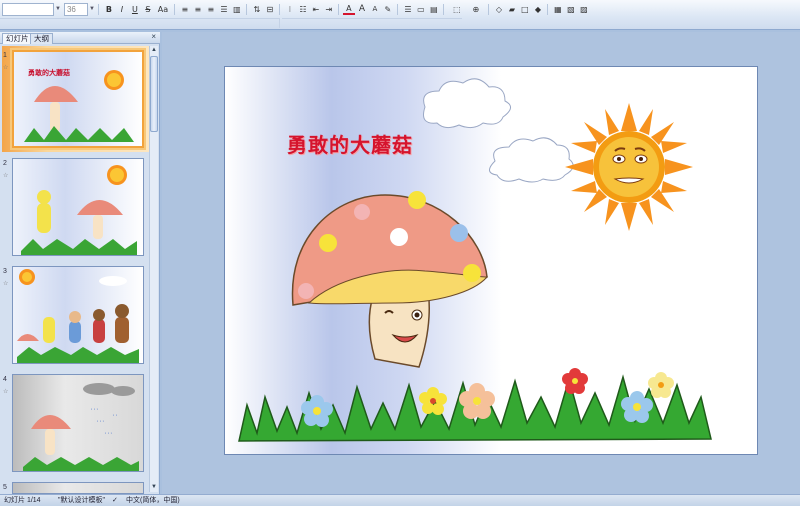 The height and width of the screenshot is (506, 800). What do you see at coordinates (348, 9) in the screenshot?
I see `font-color-button: A` at bounding box center [348, 9].